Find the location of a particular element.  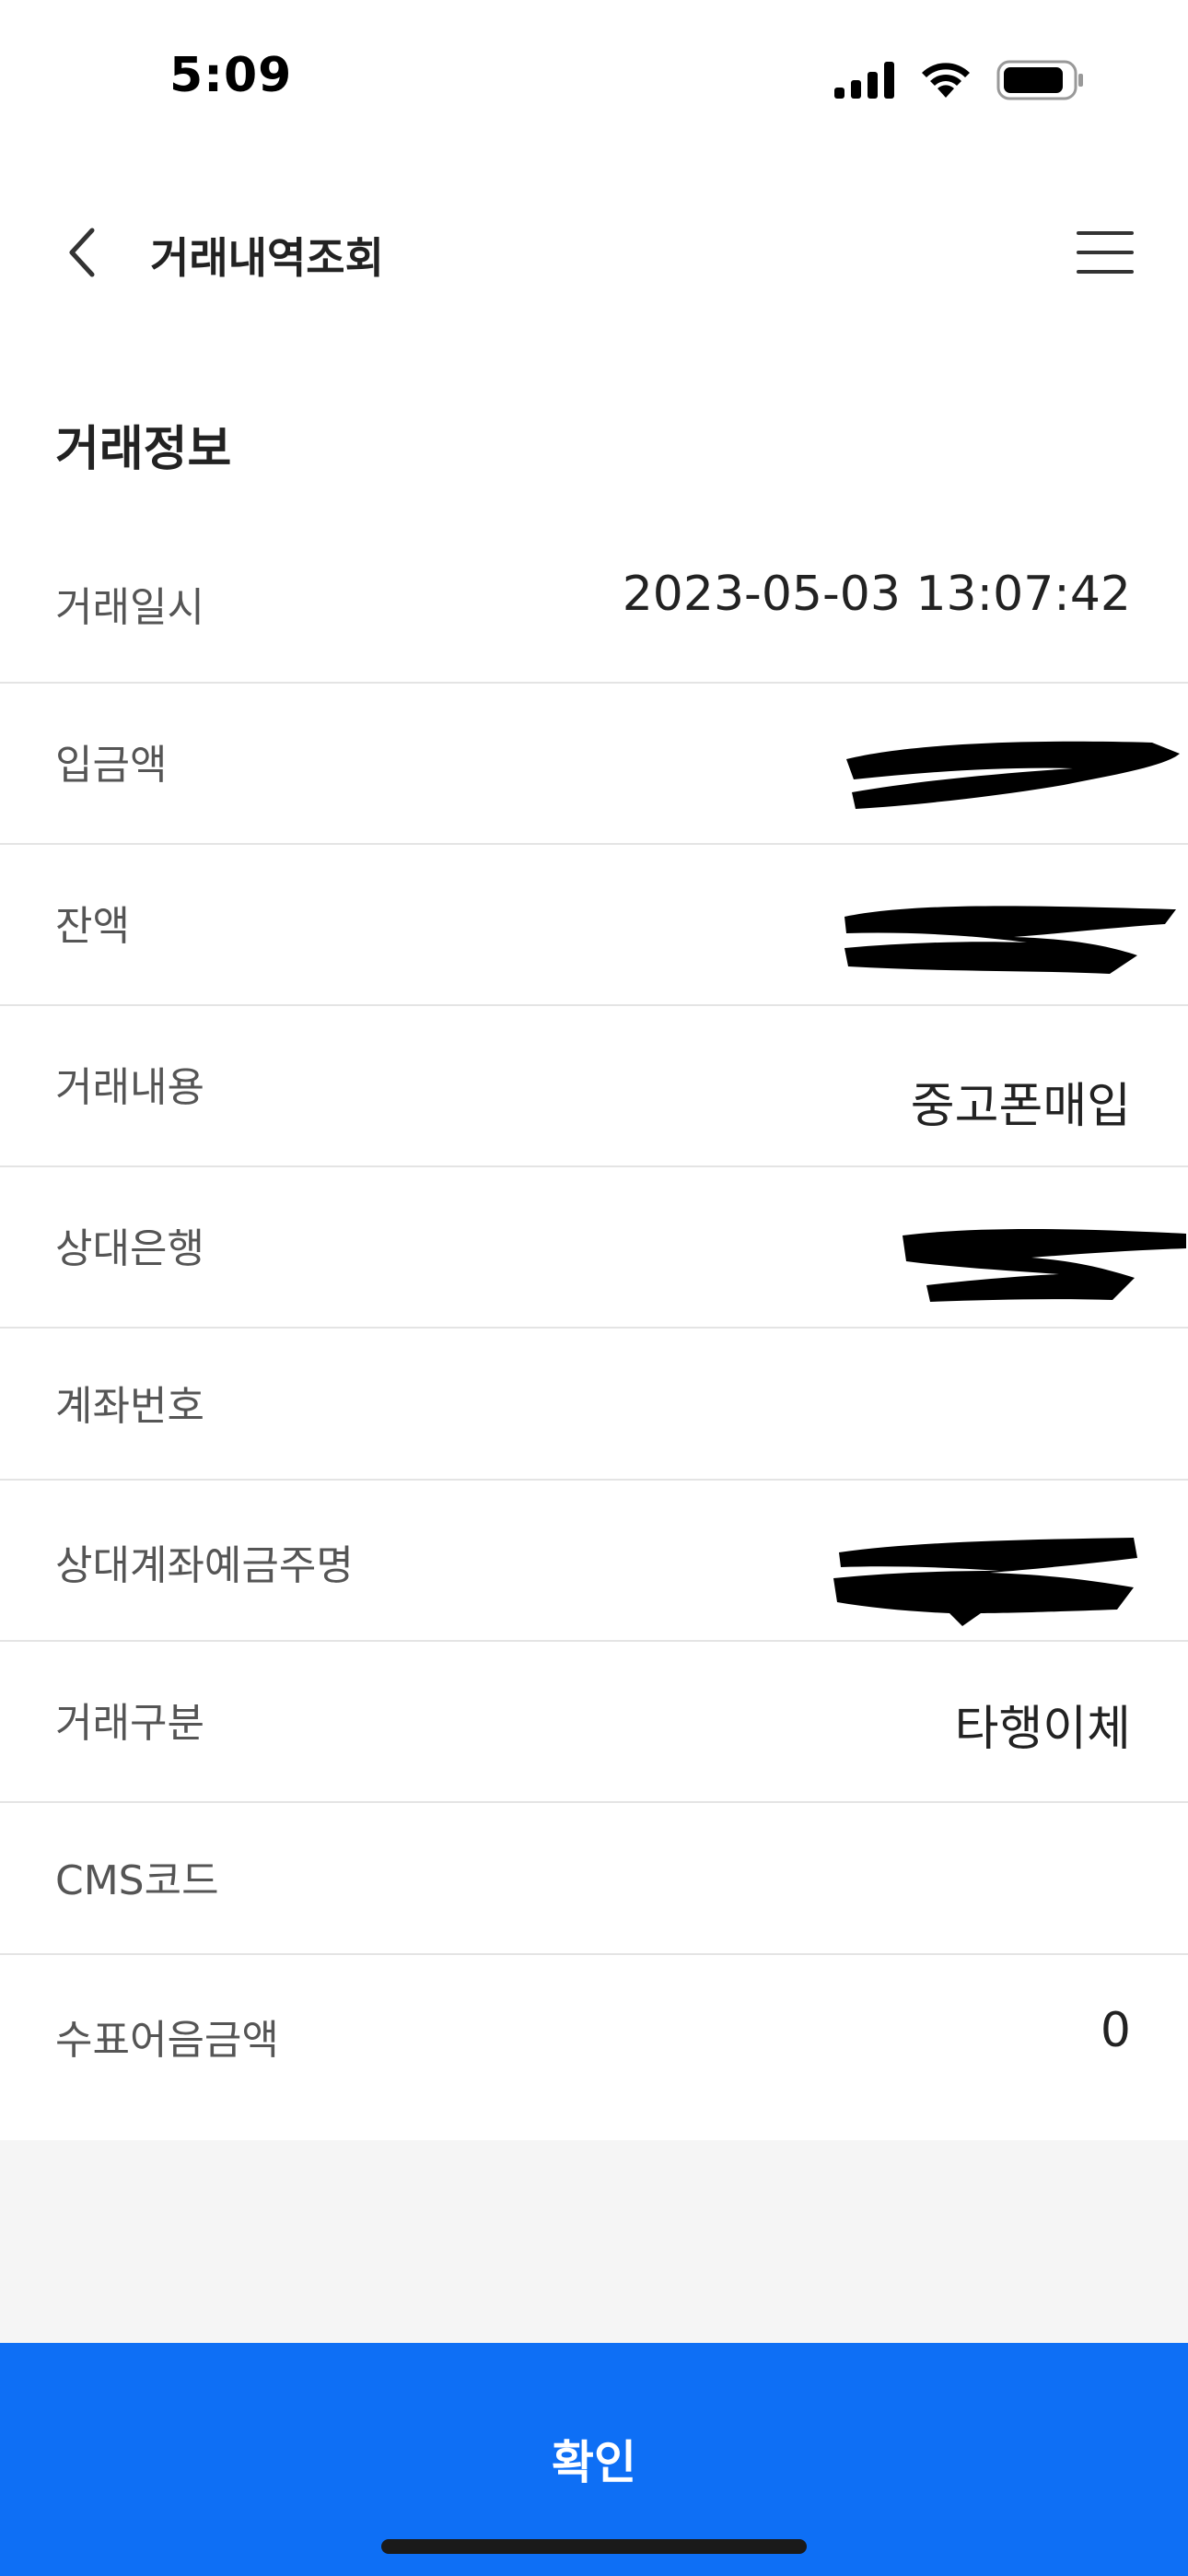

section-title: 거래정보 is located at coordinates (143, 449).